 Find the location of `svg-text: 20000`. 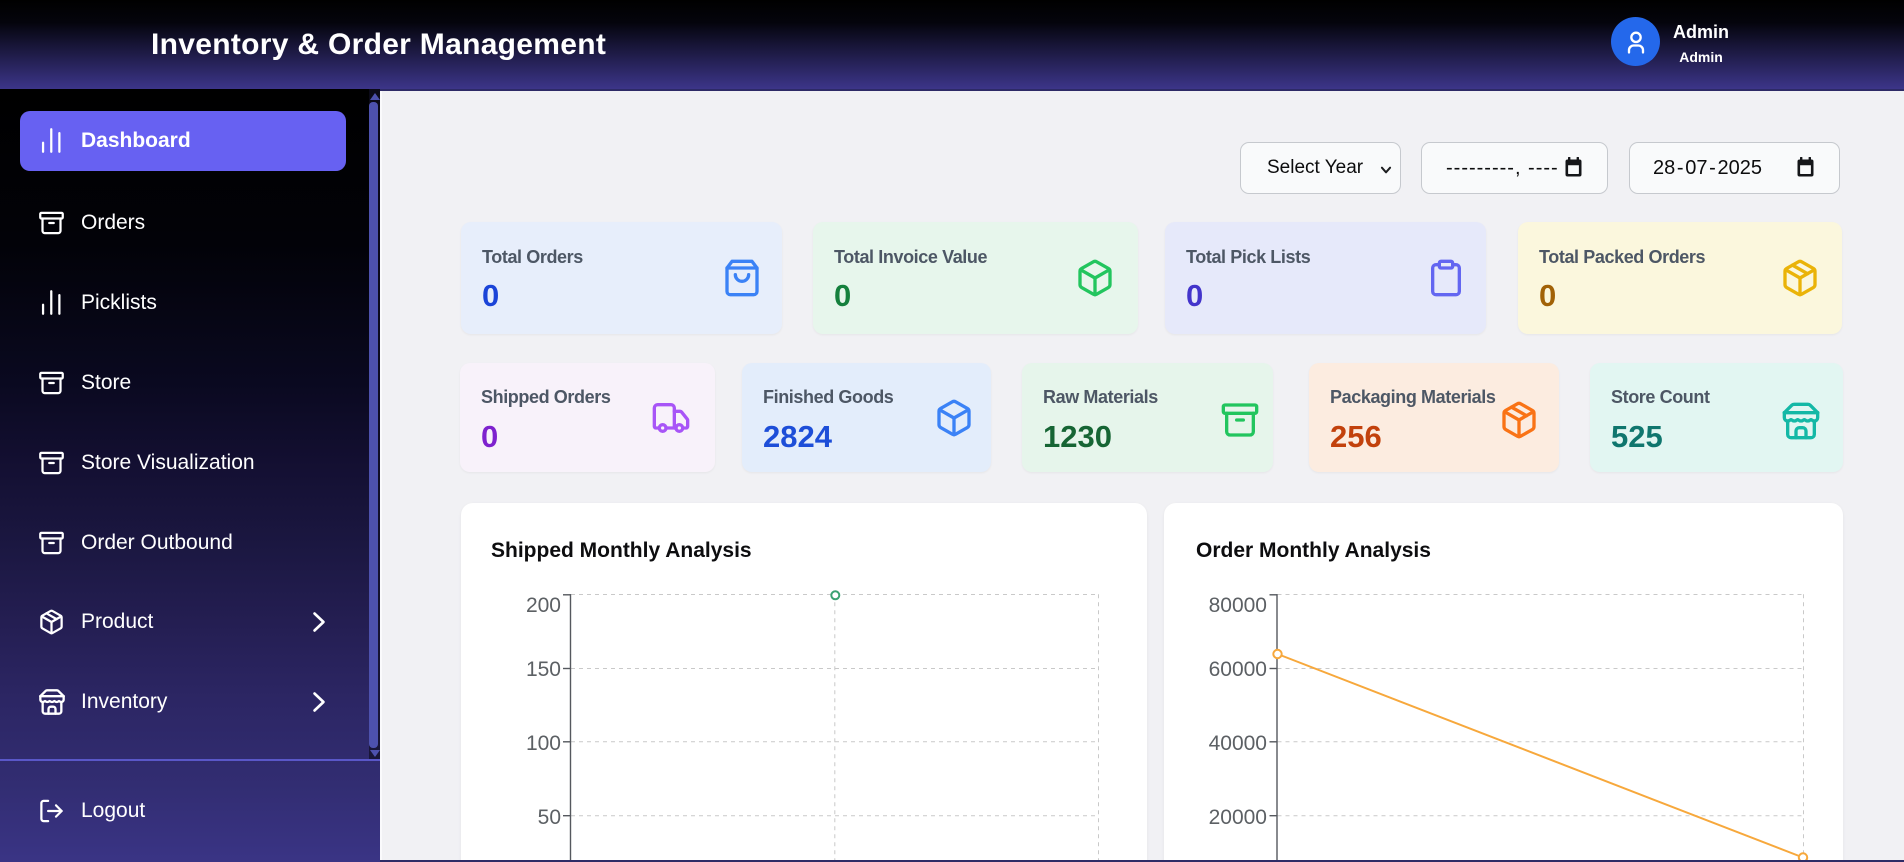

svg-text: 20000 is located at coordinates (1238, 817).